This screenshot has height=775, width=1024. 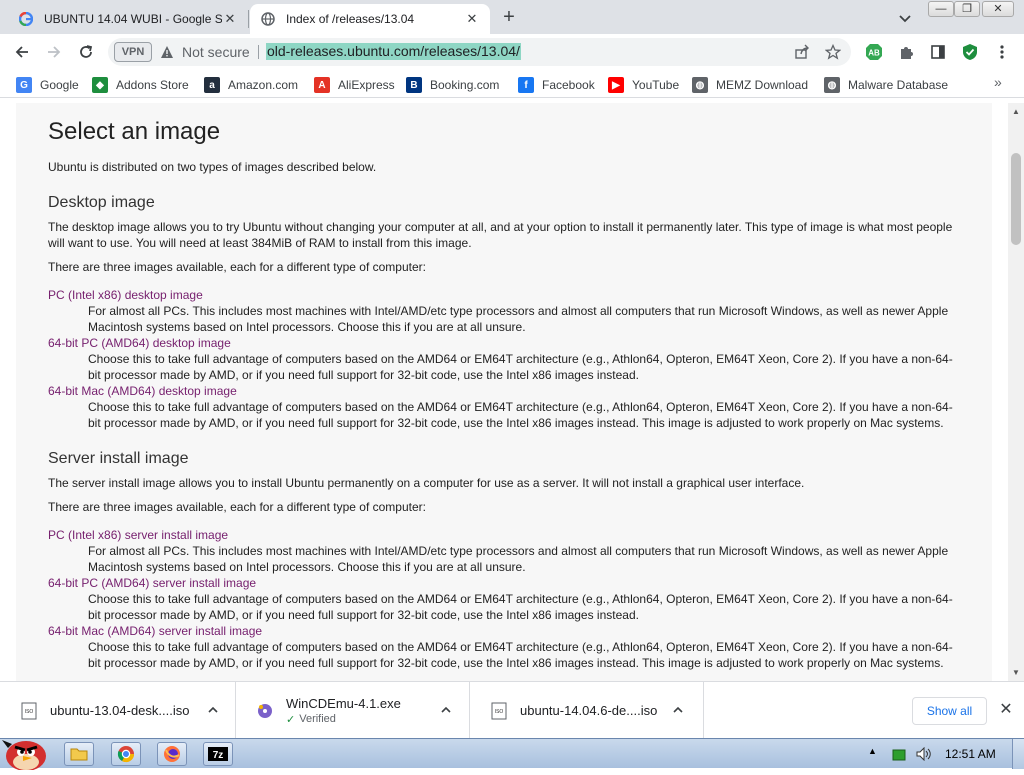 I want to click on image-download-link: 64-bit Mac (AMD64) desktop image, so click(x=504, y=391).